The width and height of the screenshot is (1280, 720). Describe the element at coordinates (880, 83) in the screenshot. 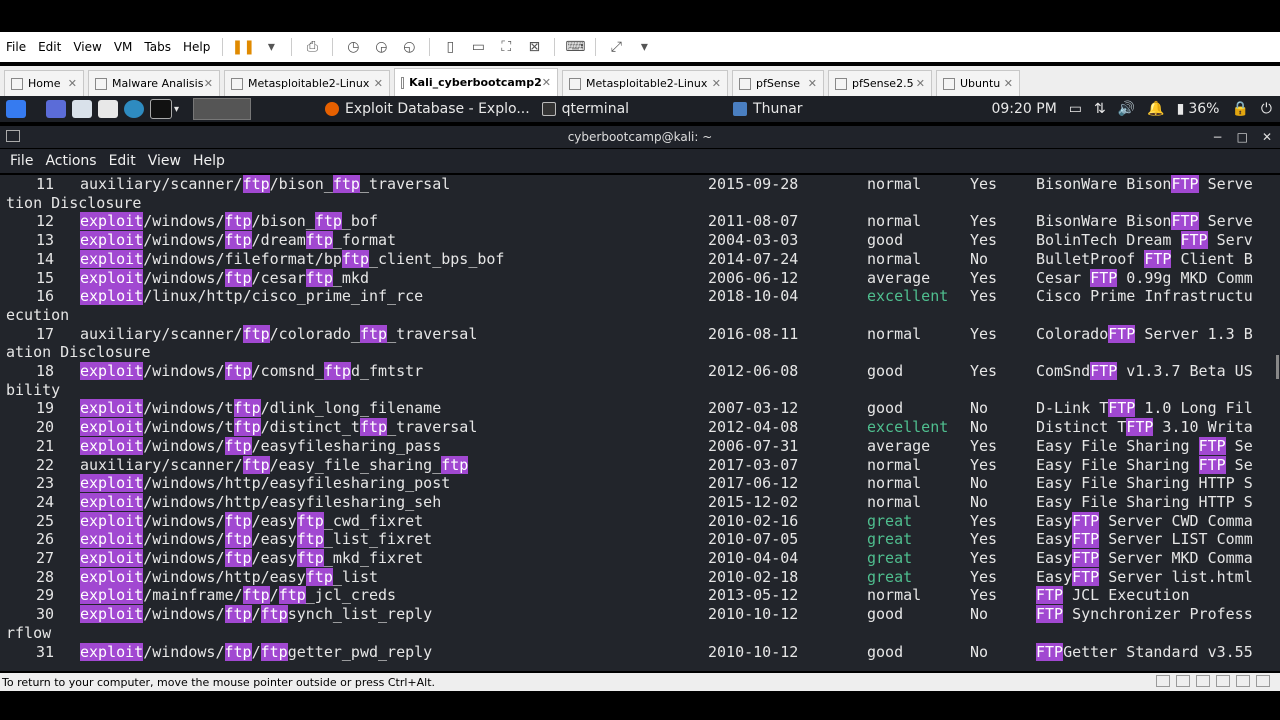

I see `vm-tab-pfsense25: pfSense2.5 ✕` at that location.